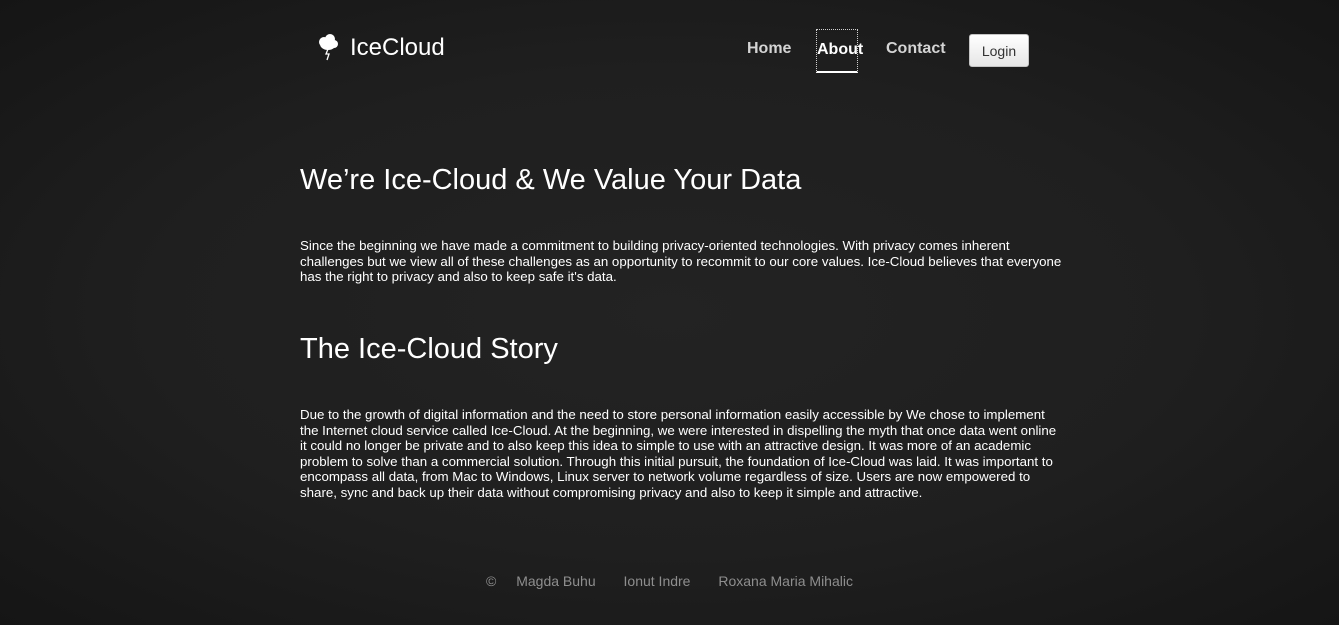 The height and width of the screenshot is (625, 1339). Describe the element at coordinates (769, 50) in the screenshot. I see `nav-home: Home` at that location.